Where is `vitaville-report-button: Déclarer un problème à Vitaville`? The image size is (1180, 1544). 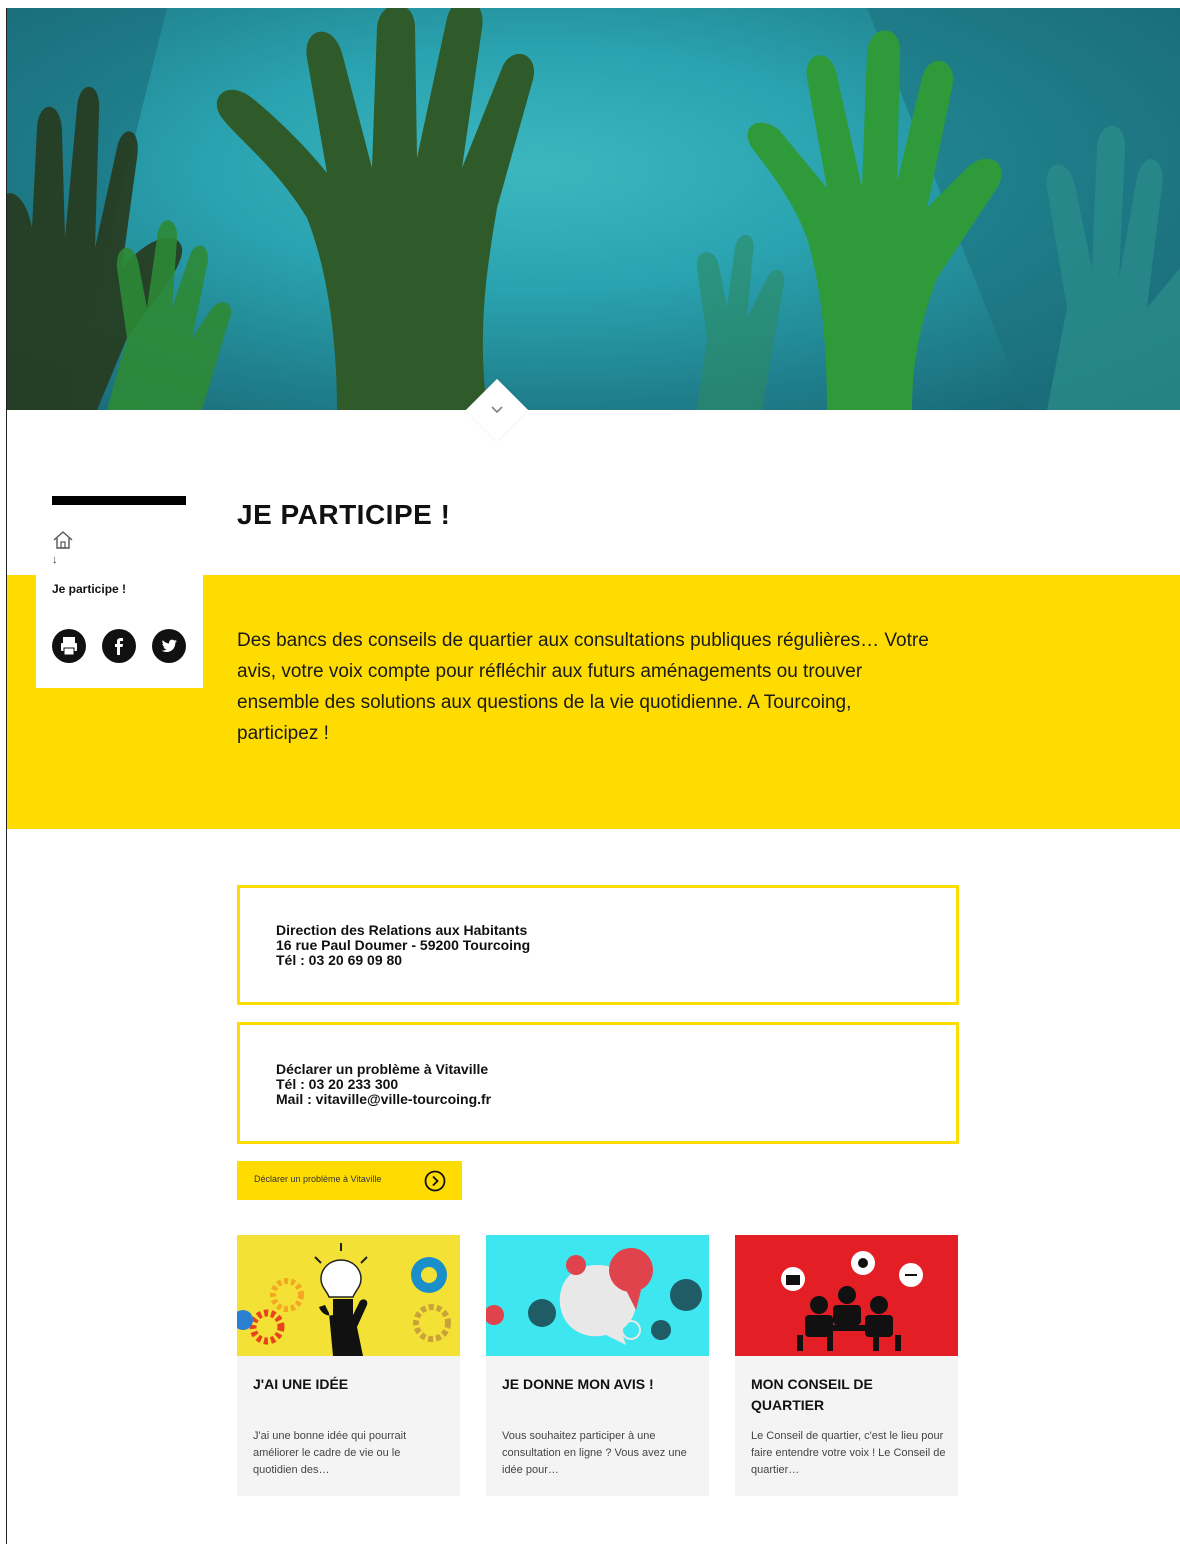
vitaville-report-button: Déclarer un problème à Vitaville is located at coordinates (349, 1180).